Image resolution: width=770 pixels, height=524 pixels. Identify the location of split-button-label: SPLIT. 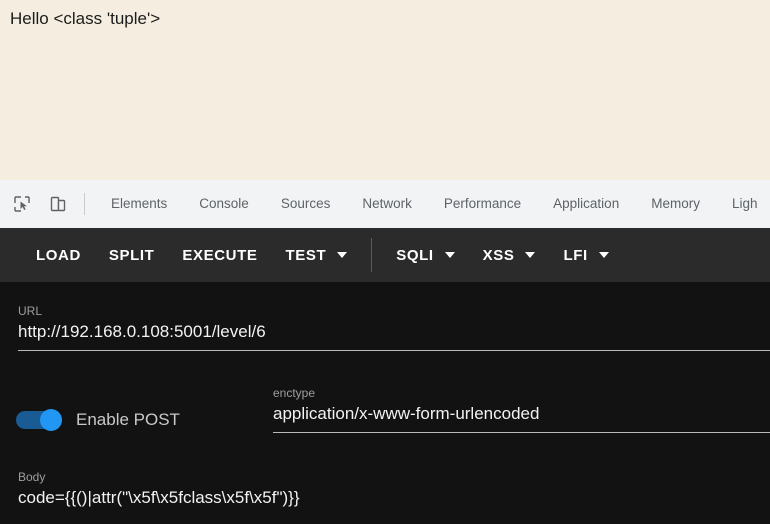
(131, 255).